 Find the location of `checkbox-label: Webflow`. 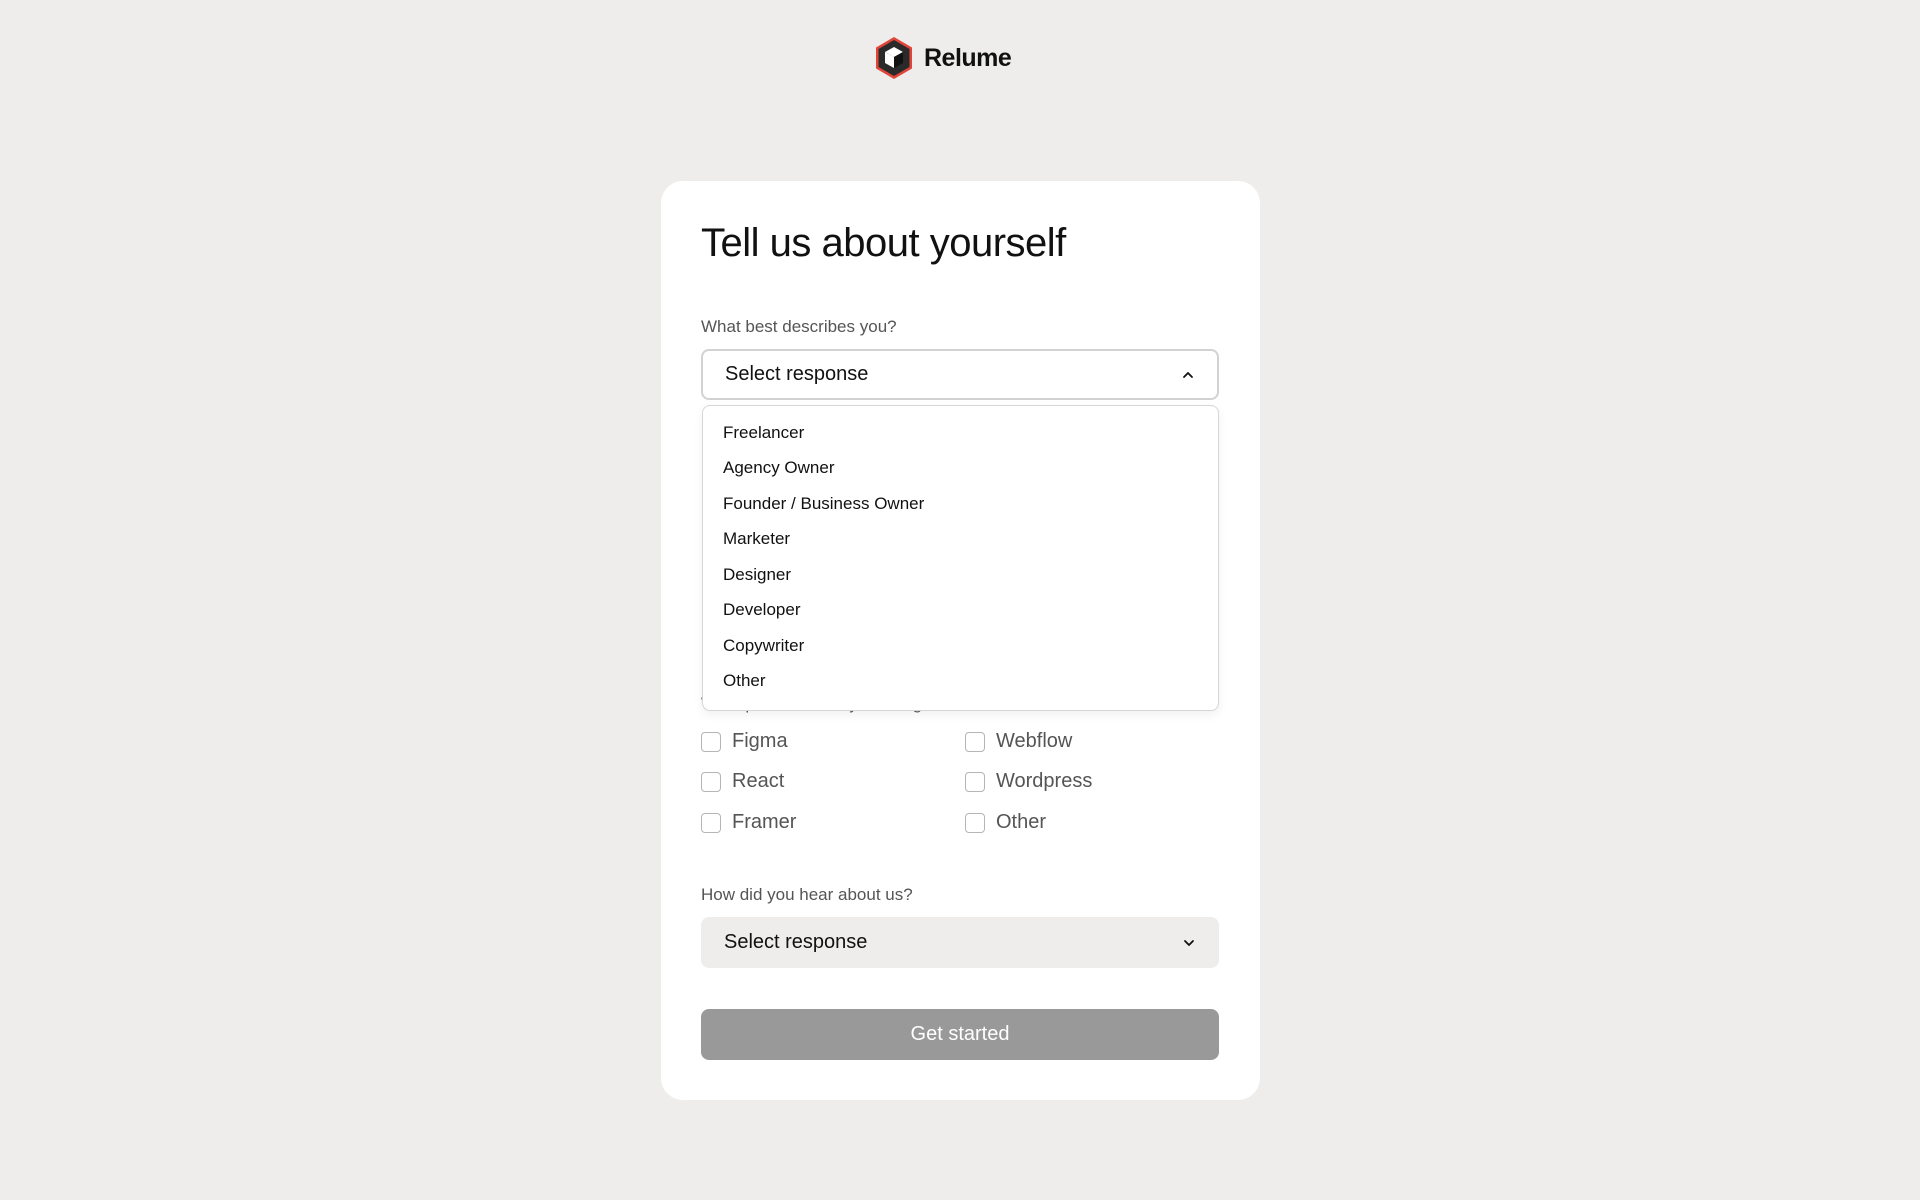

checkbox-label: Webflow is located at coordinates (1034, 741).